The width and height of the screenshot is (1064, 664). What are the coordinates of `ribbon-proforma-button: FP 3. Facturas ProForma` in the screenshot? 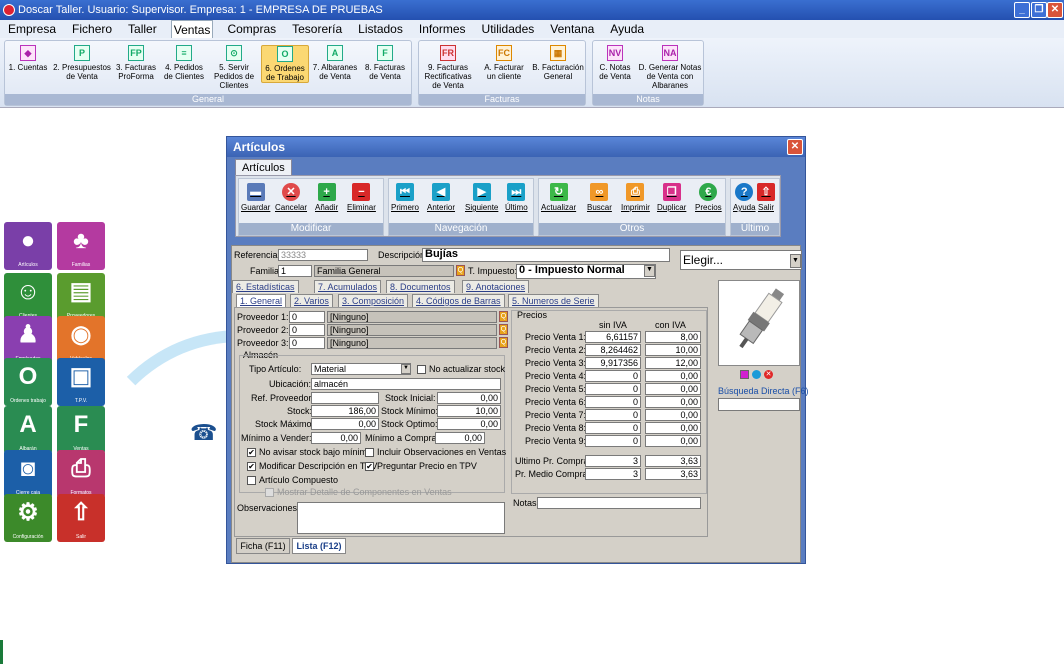 It's located at (136, 63).